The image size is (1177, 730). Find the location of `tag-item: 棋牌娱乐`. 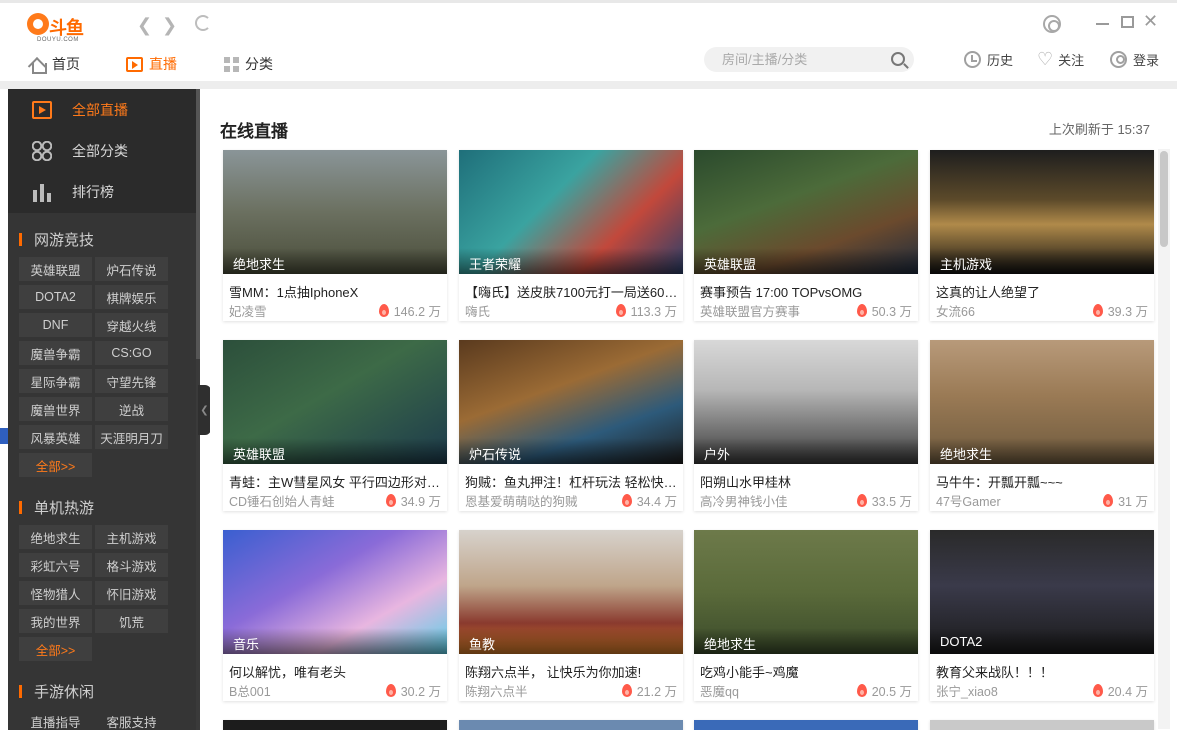

tag-item: 棋牌娱乐 is located at coordinates (131, 297).